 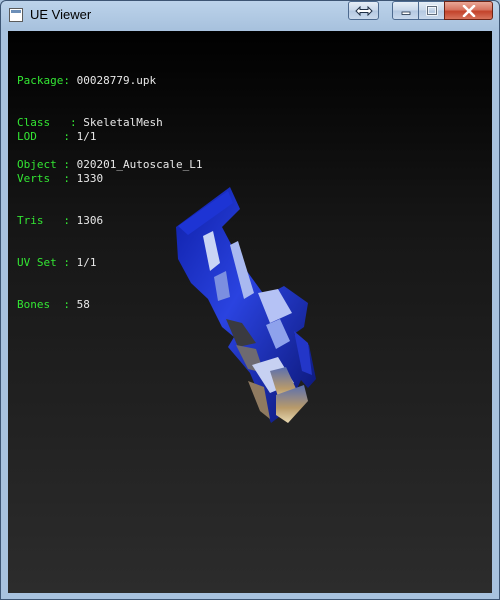 I want to click on maximize-icon, so click(x=431, y=10).